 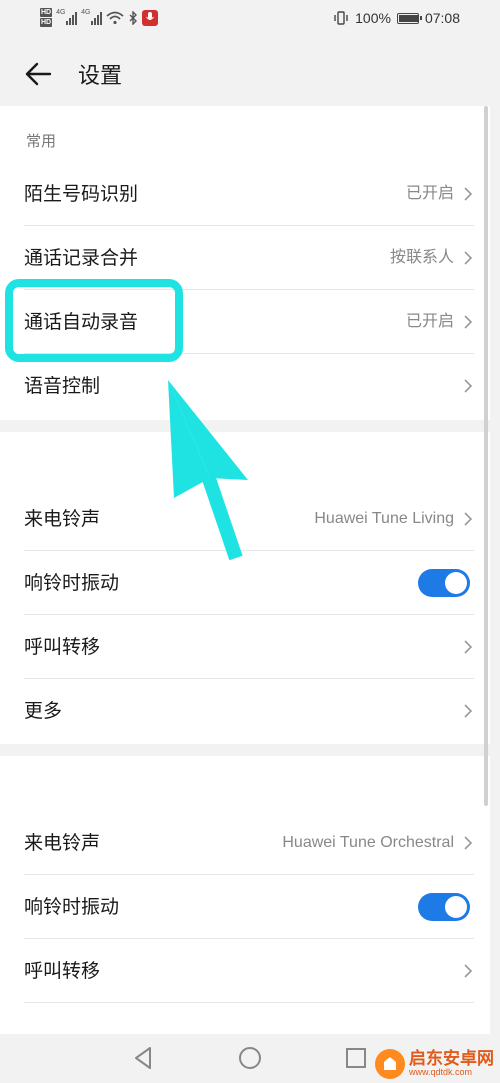 What do you see at coordinates (41, 141) in the screenshot?
I see `section-title-common: 常用` at bounding box center [41, 141].